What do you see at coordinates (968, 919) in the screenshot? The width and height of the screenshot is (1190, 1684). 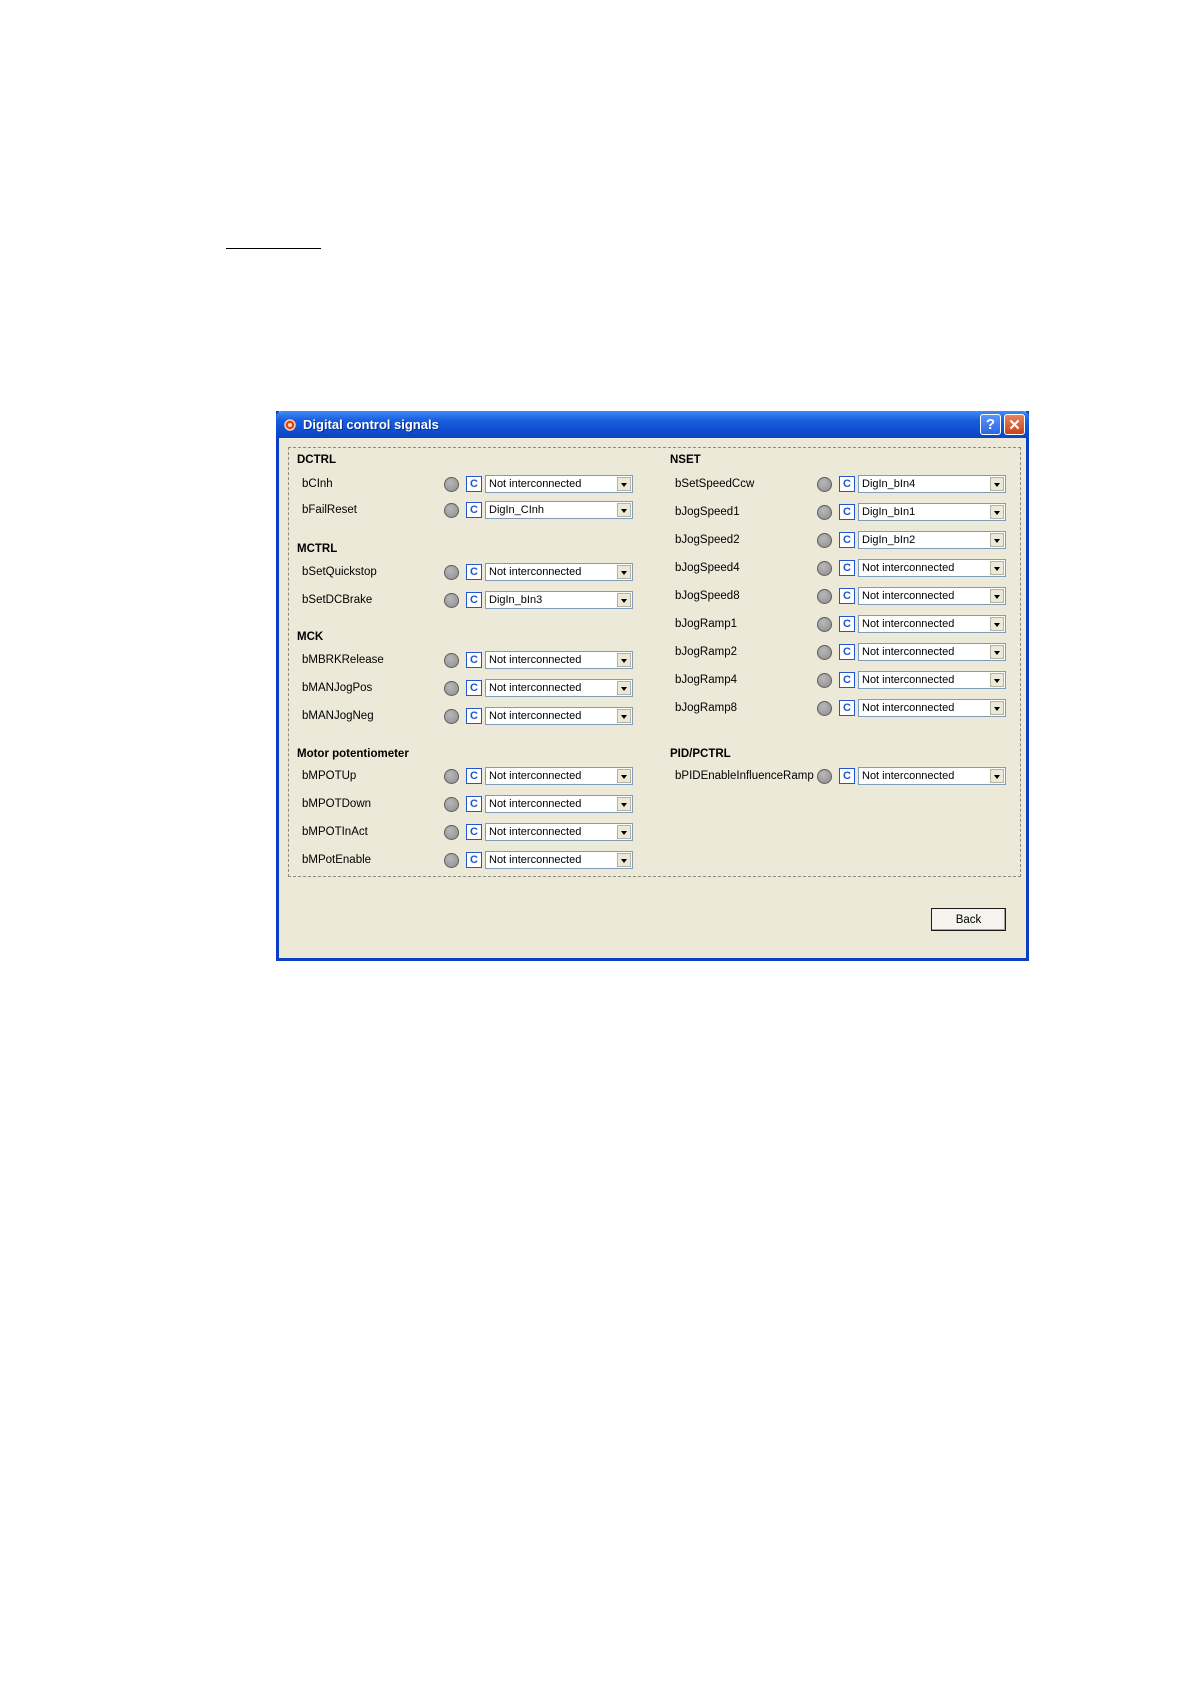 I see `back-button: Back` at bounding box center [968, 919].